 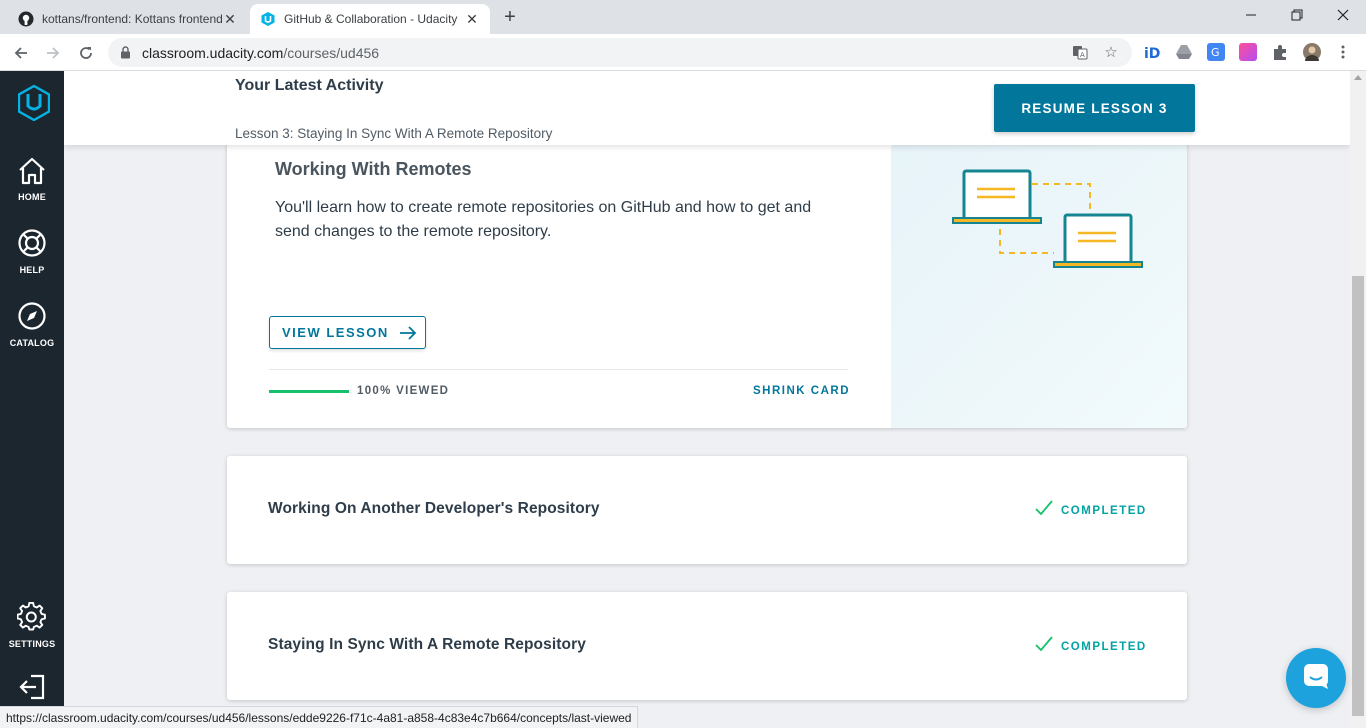 I want to click on profile-avatar, so click(x=1312, y=52).